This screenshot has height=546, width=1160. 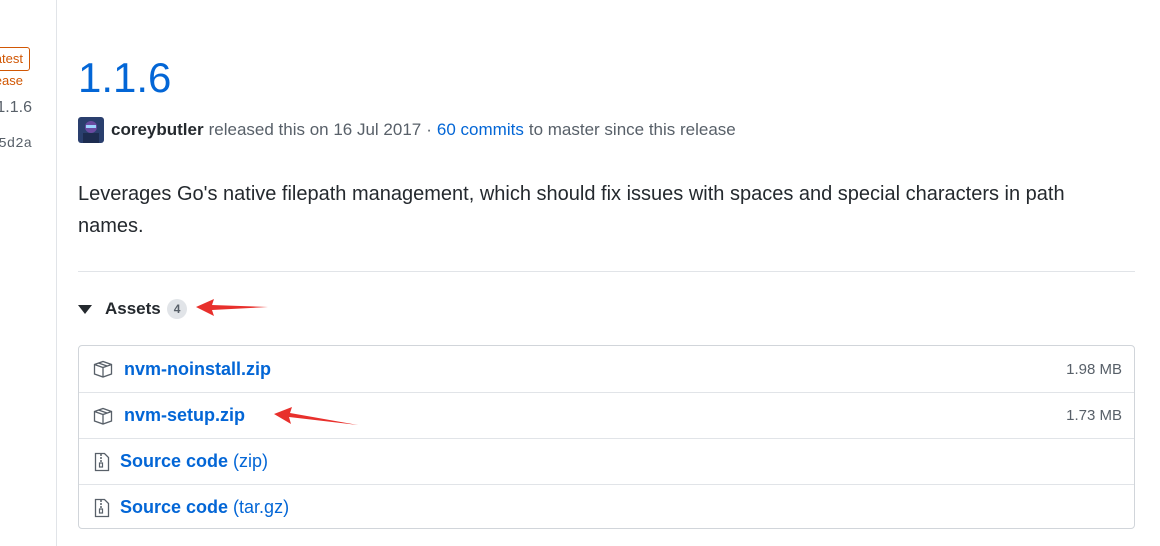 What do you see at coordinates (632, 129) in the screenshot?
I see `commits-suffix: to master since this release` at bounding box center [632, 129].